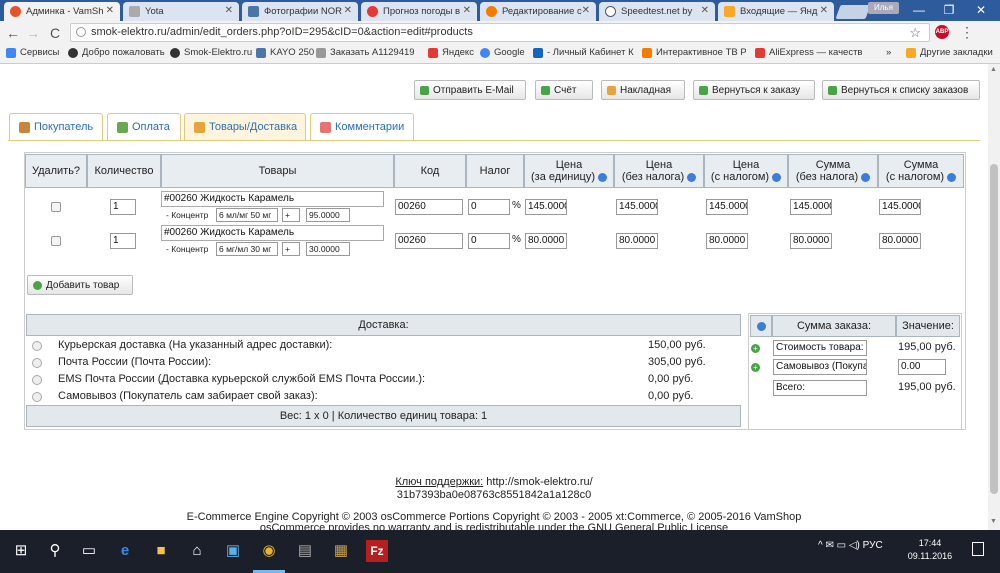  What do you see at coordinates (215, 52) in the screenshot?
I see `bookmark-smok-elektro: Smok-Elektro.ru` at bounding box center [215, 52].